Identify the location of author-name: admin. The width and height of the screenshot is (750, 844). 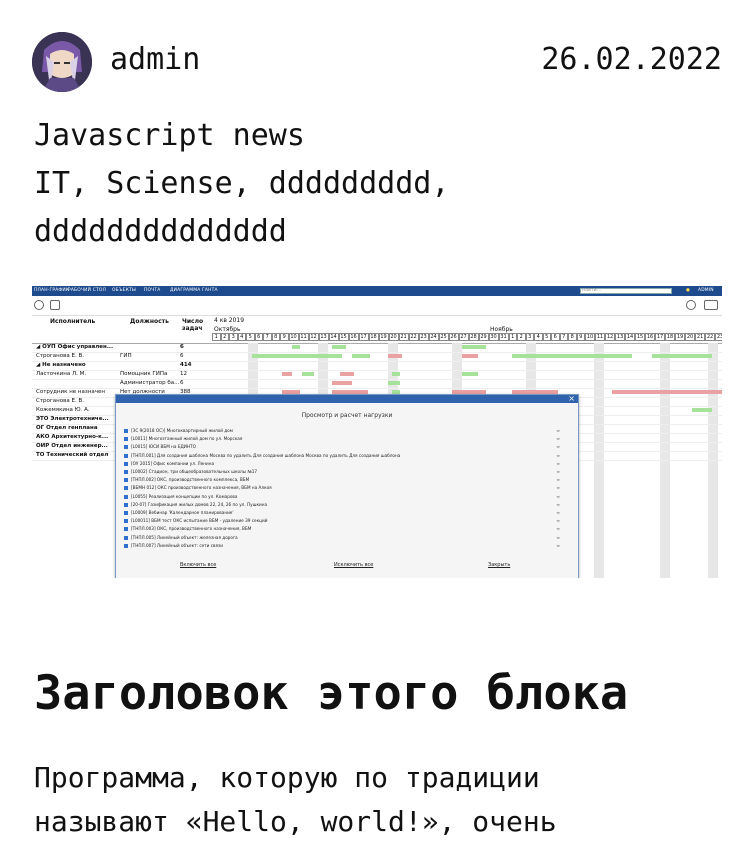
(155, 60).